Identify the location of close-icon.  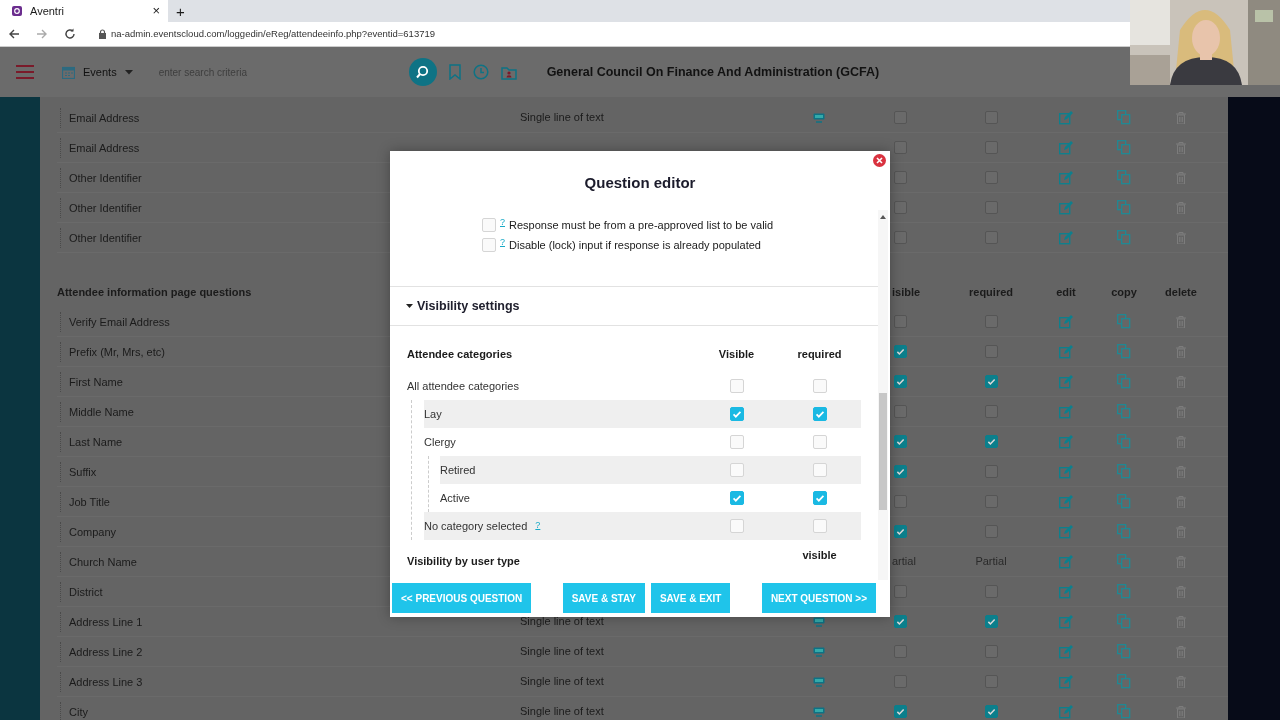
(879, 160).